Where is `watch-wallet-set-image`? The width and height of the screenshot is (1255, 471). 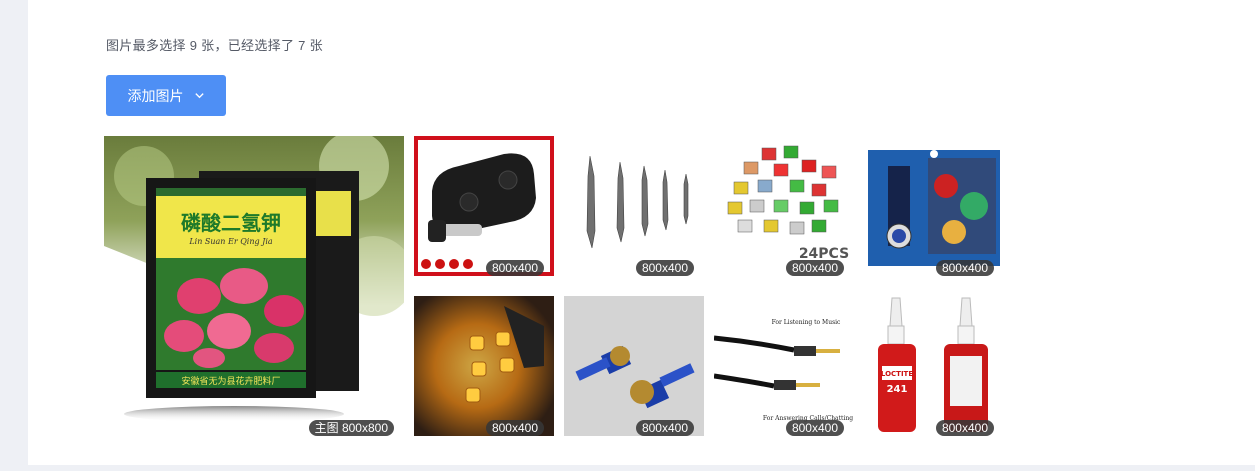
watch-wallet-set-image is located at coordinates (934, 206).